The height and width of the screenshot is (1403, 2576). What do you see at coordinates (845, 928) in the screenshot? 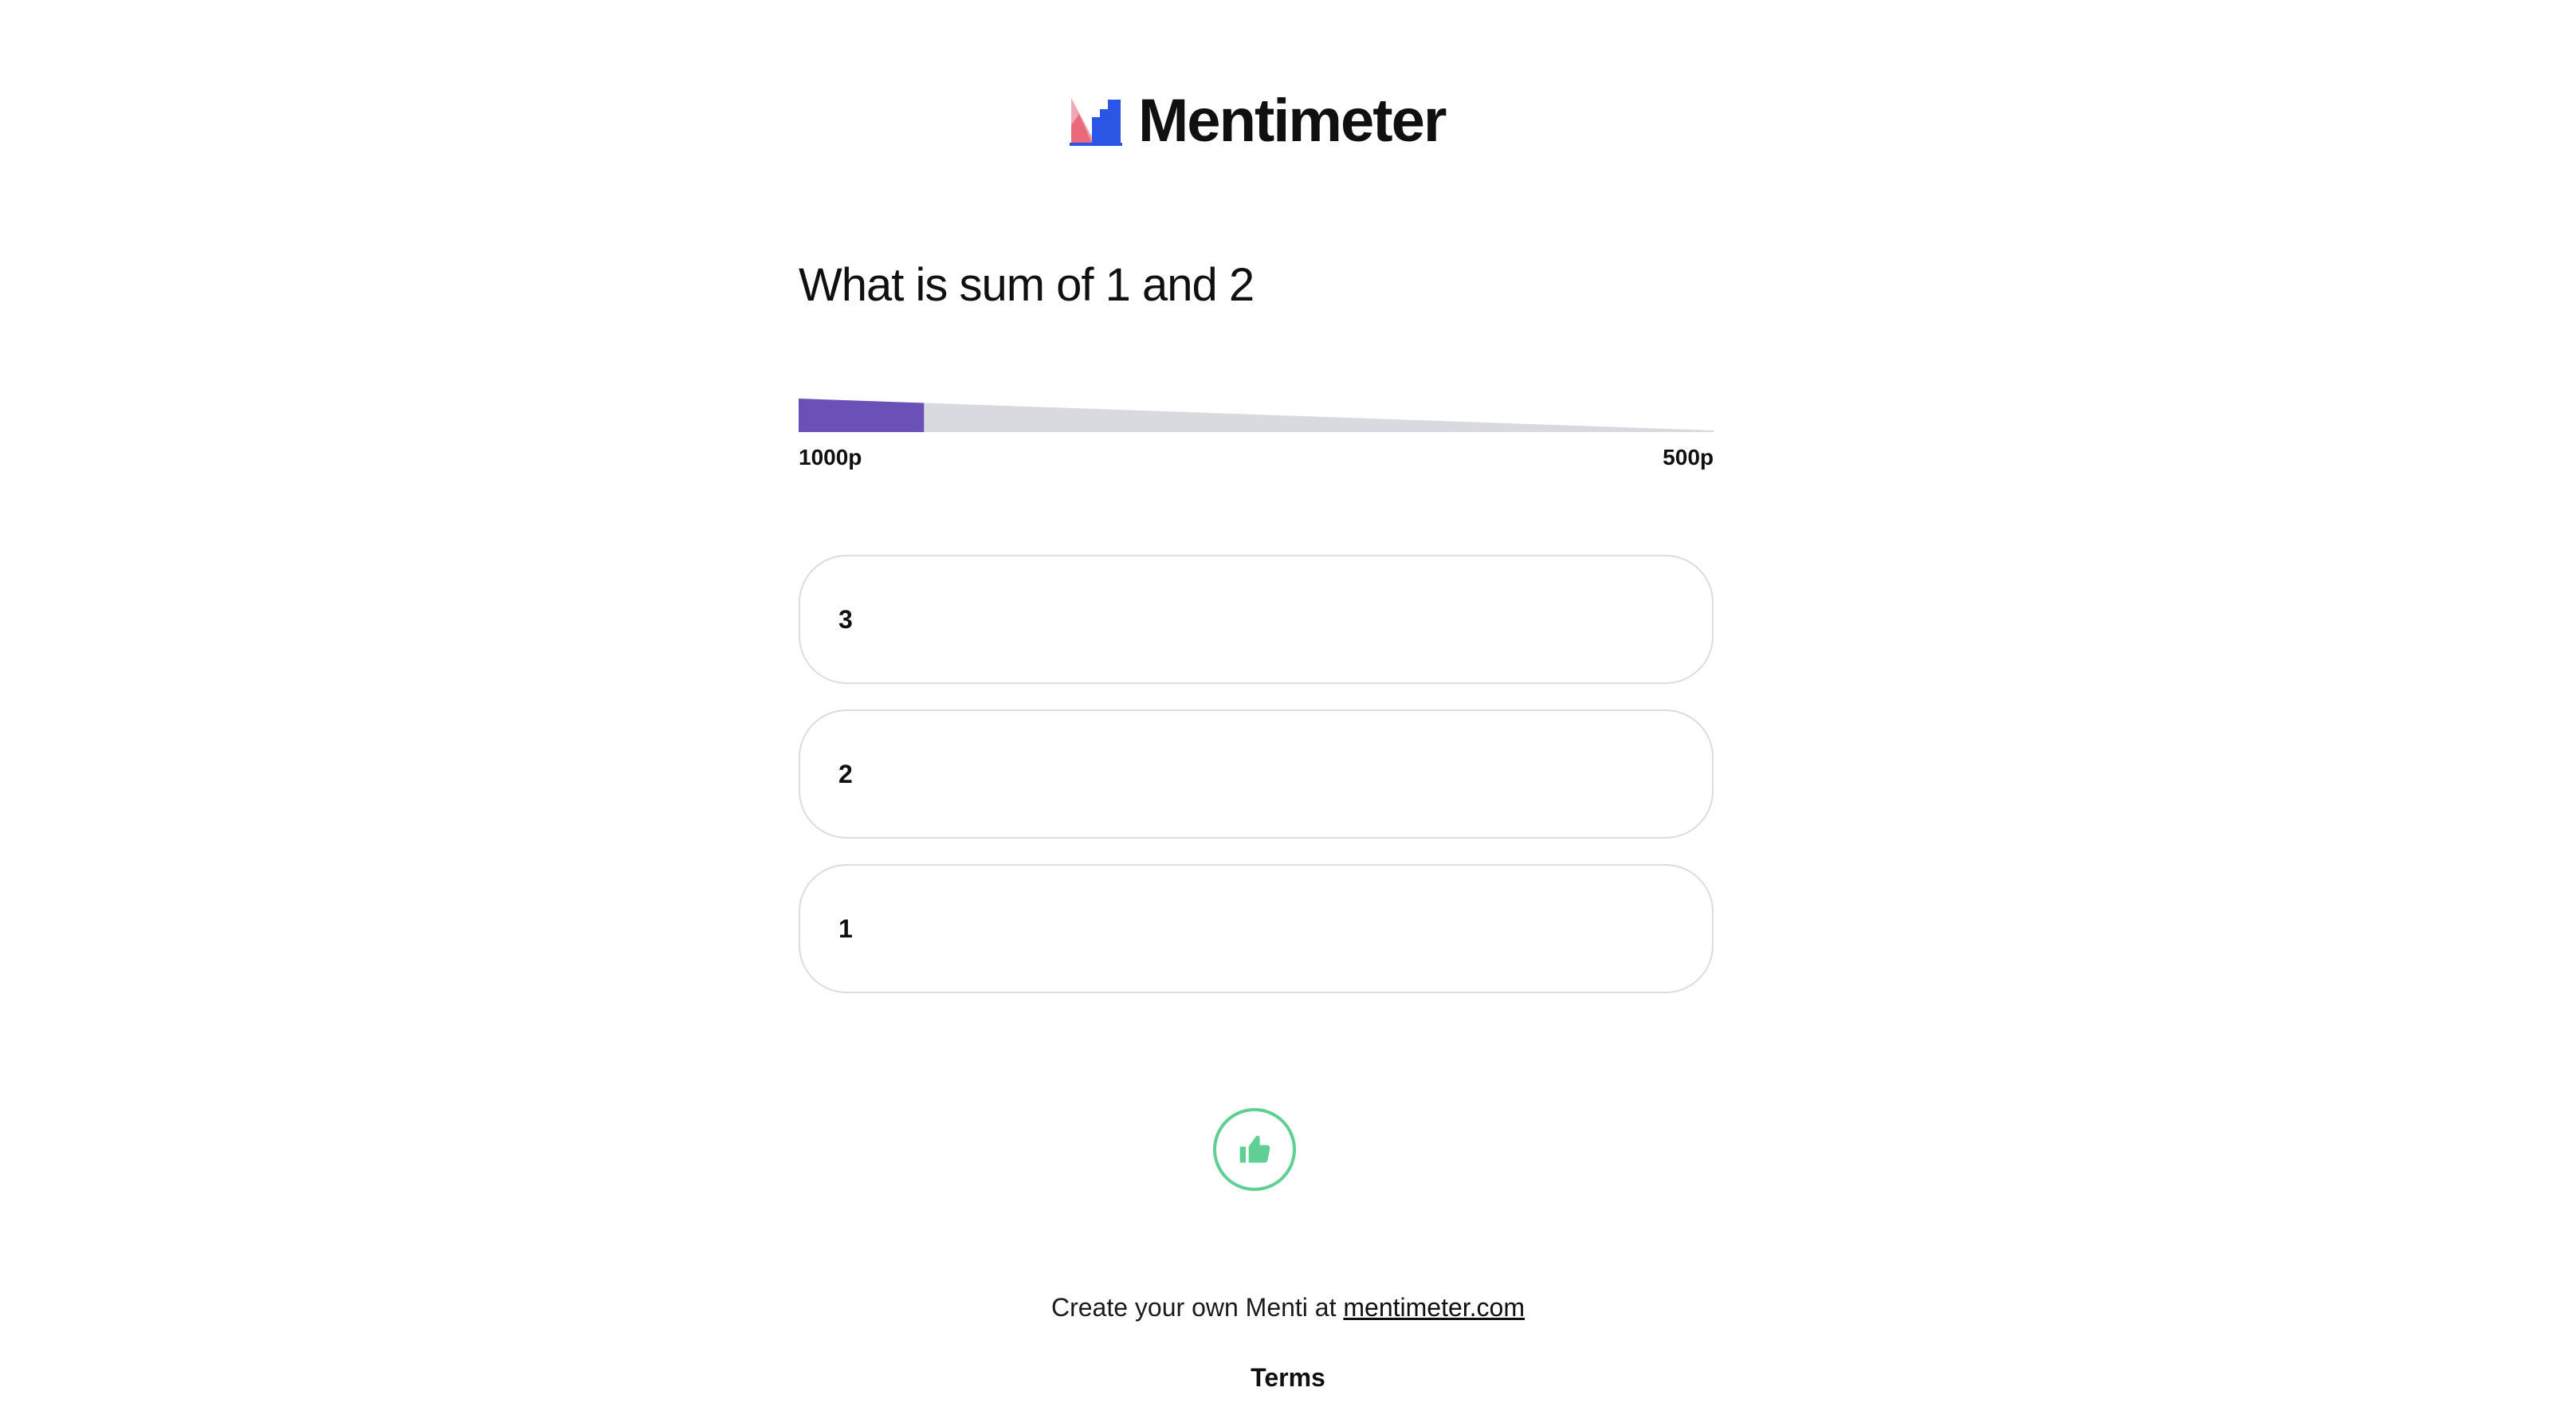
I see `answer-option-label: 1` at bounding box center [845, 928].